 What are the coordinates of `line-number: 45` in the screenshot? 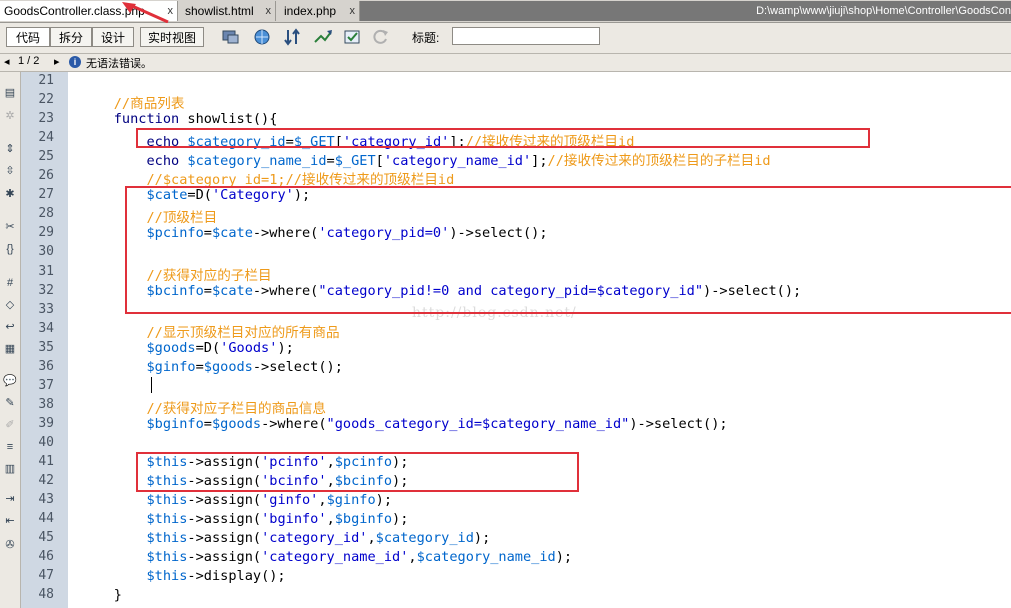 It's located at (46, 538).